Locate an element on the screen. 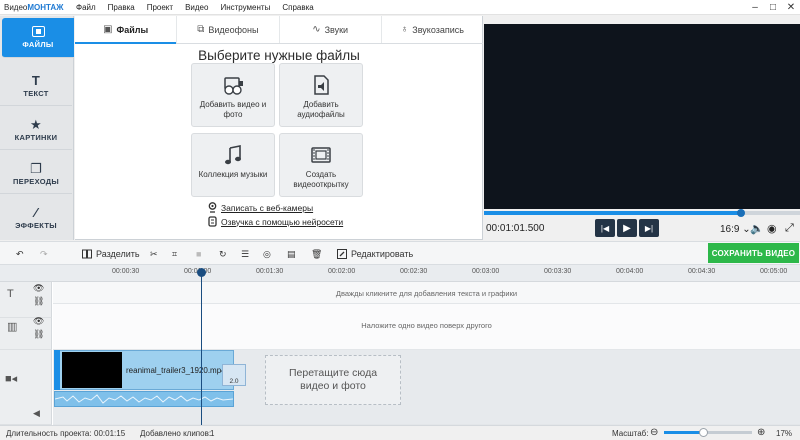 The height and width of the screenshot is (440, 800). zoom-out-icon: ⊖ is located at coordinates (654, 432).